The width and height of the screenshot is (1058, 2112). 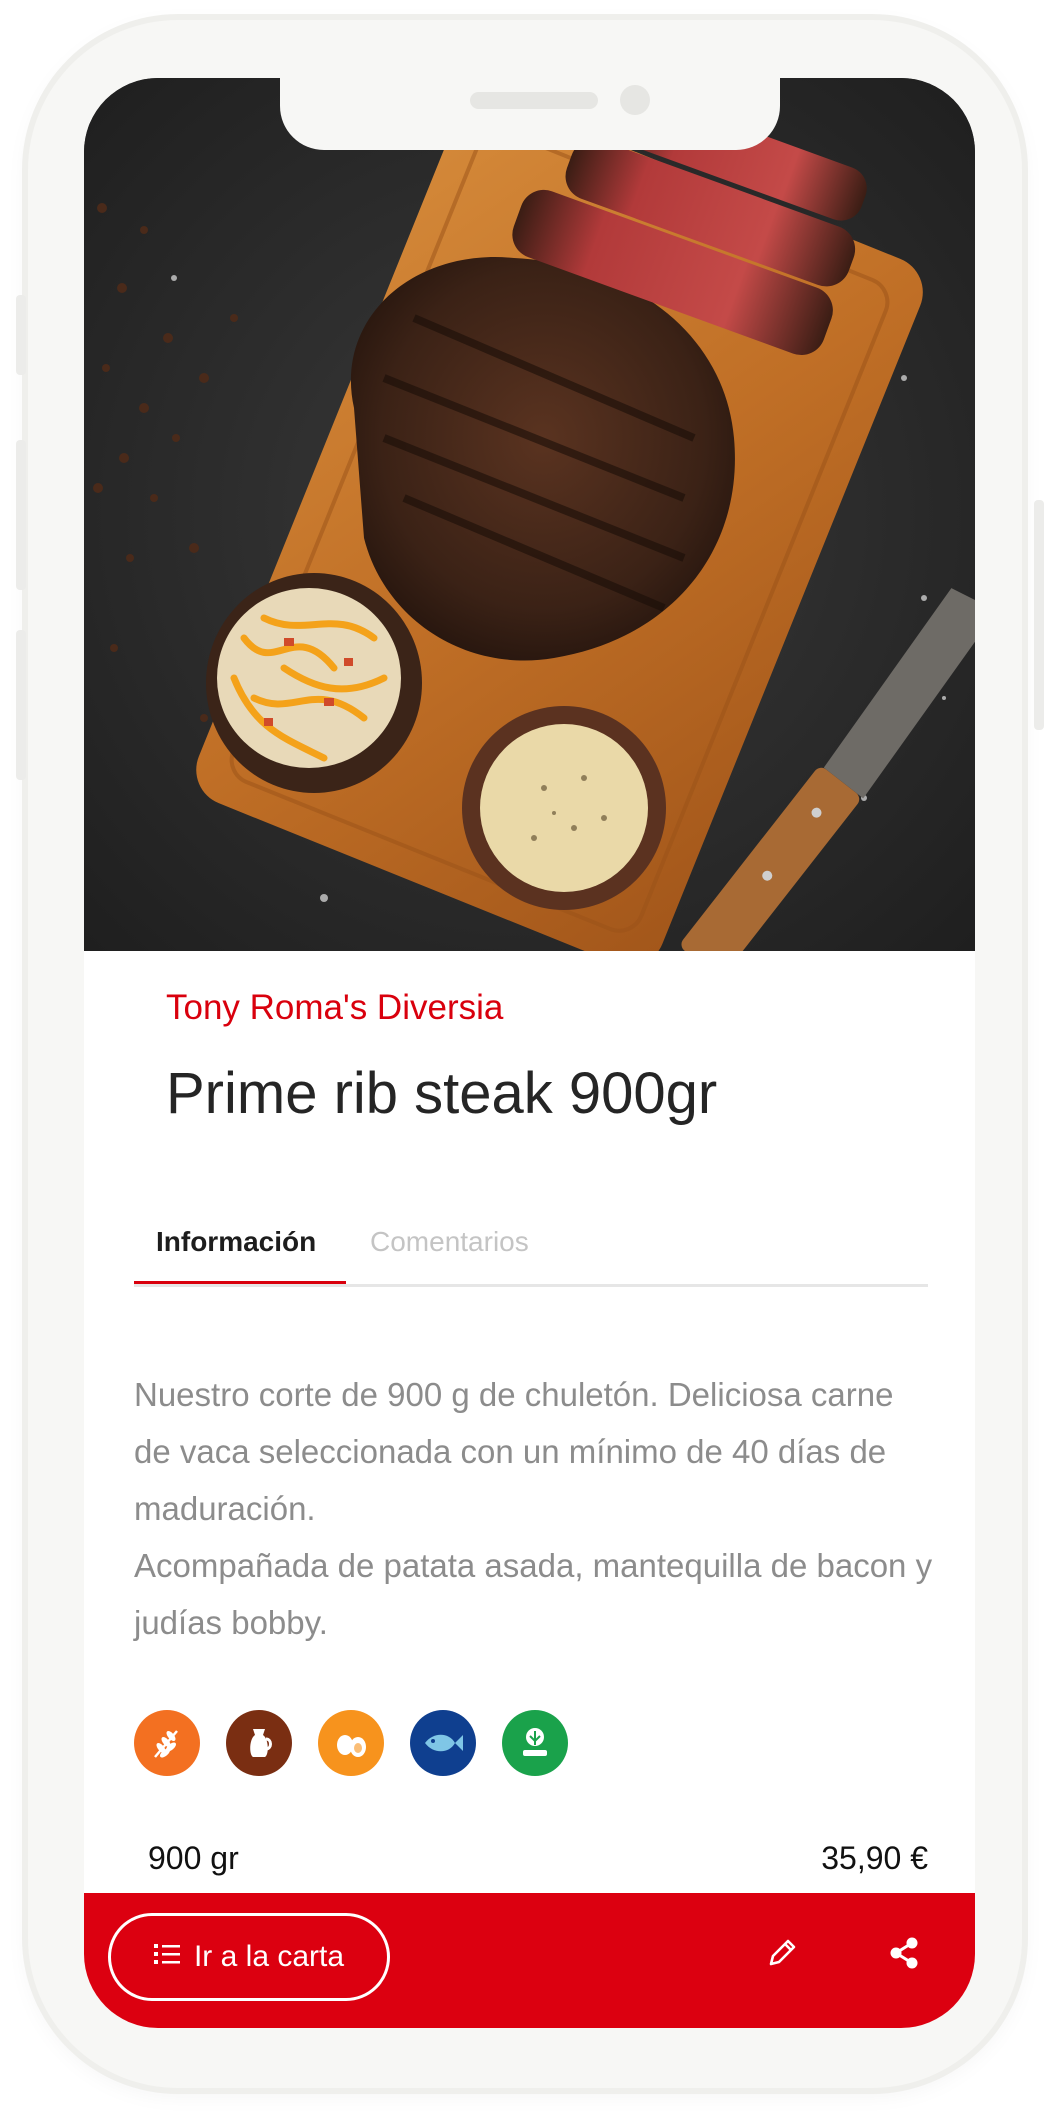 I want to click on dish-title: Prime rib steak 900gr, so click(x=442, y=1093).